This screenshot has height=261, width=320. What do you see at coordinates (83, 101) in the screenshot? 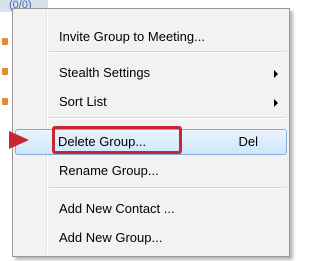
I see `menu-item-label: Sort List` at bounding box center [83, 101].